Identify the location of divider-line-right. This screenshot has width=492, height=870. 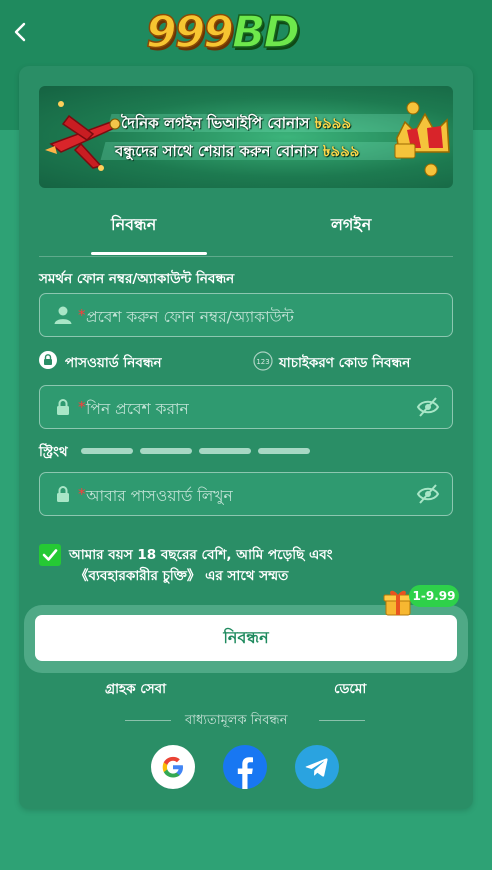
(342, 720).